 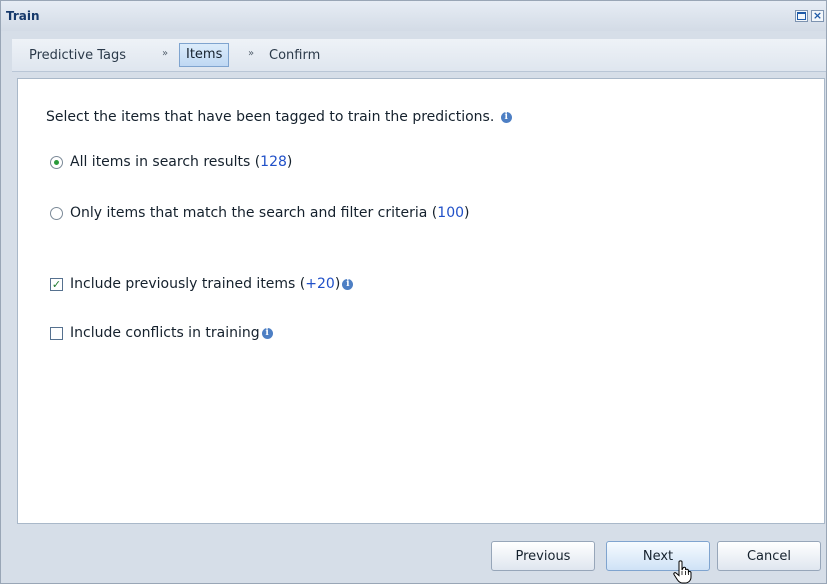 I want to click on next-button: Next, so click(x=658, y=556).